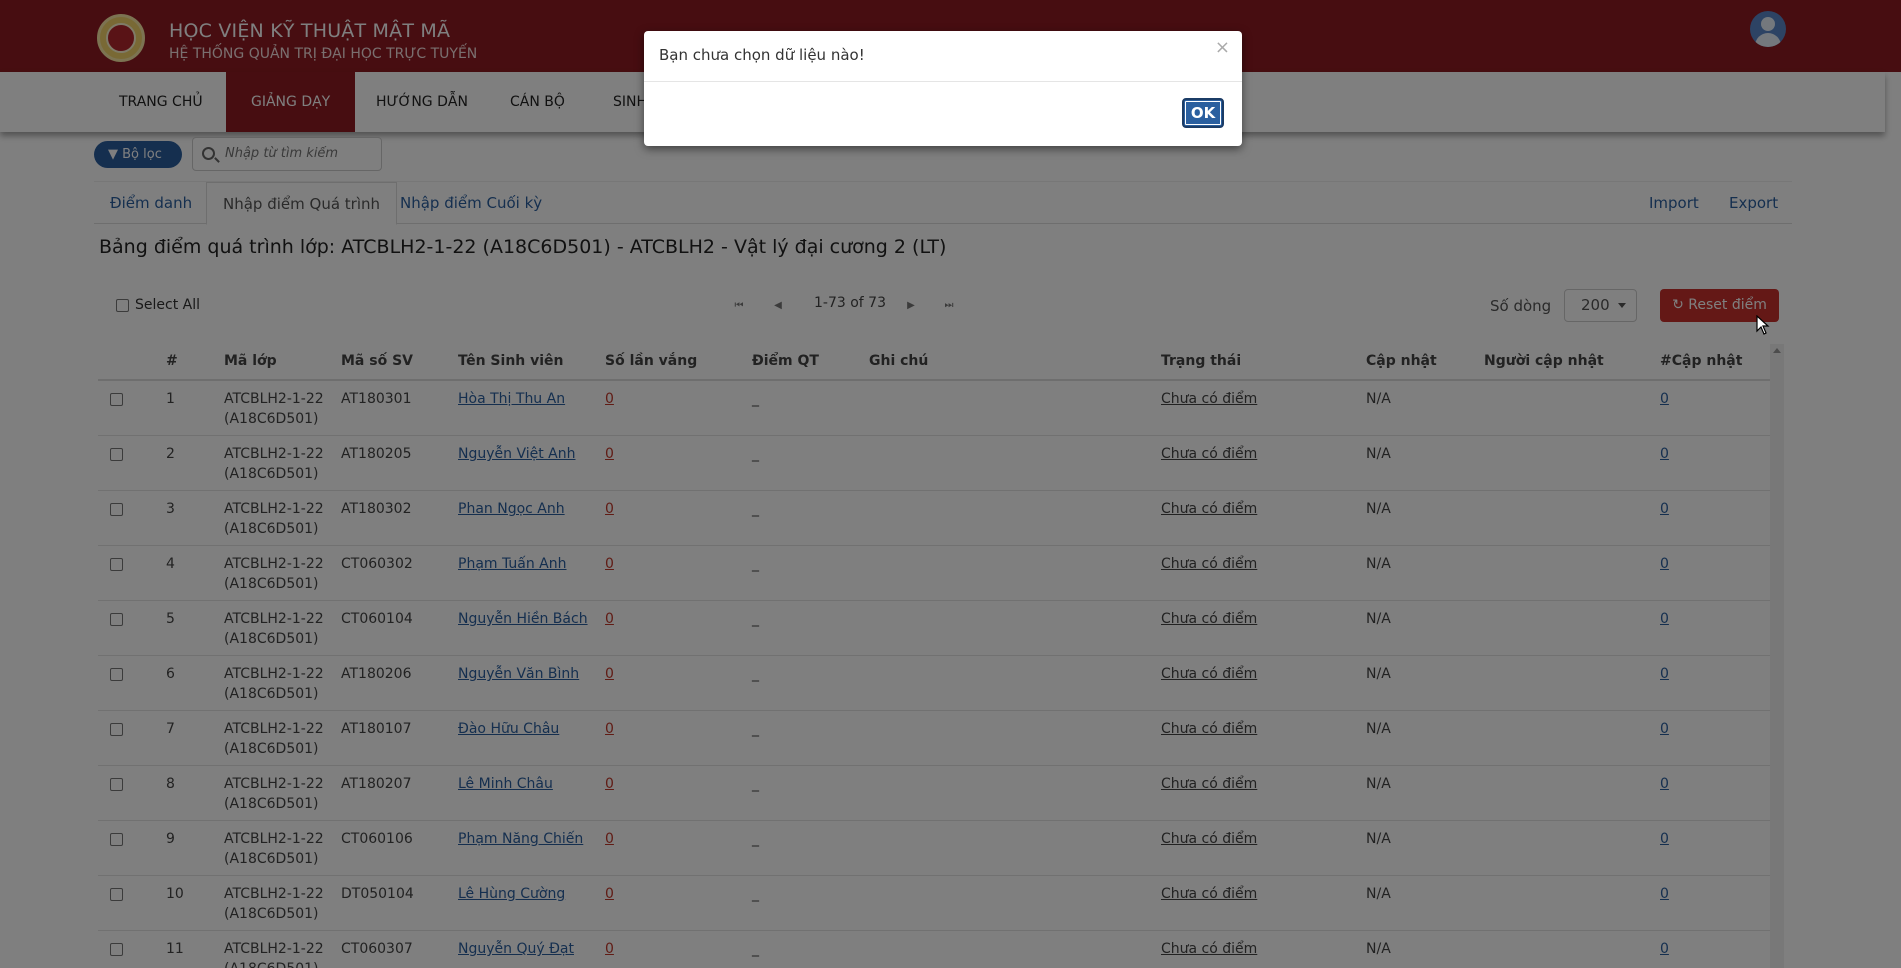  What do you see at coordinates (1222, 47) in the screenshot?
I see `close-icon: ×` at bounding box center [1222, 47].